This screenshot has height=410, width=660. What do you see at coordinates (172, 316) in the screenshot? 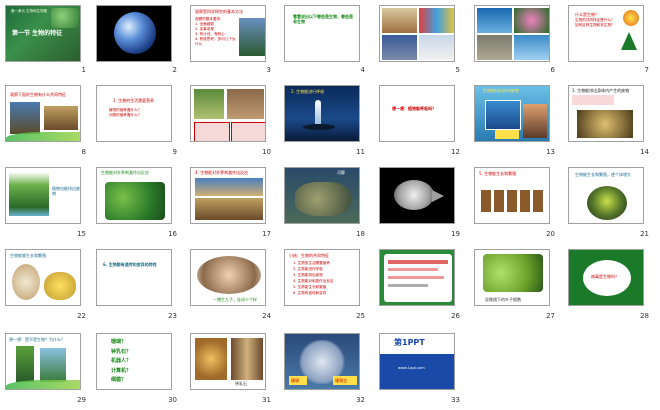
I see `slide-number: 23` at bounding box center [172, 316].